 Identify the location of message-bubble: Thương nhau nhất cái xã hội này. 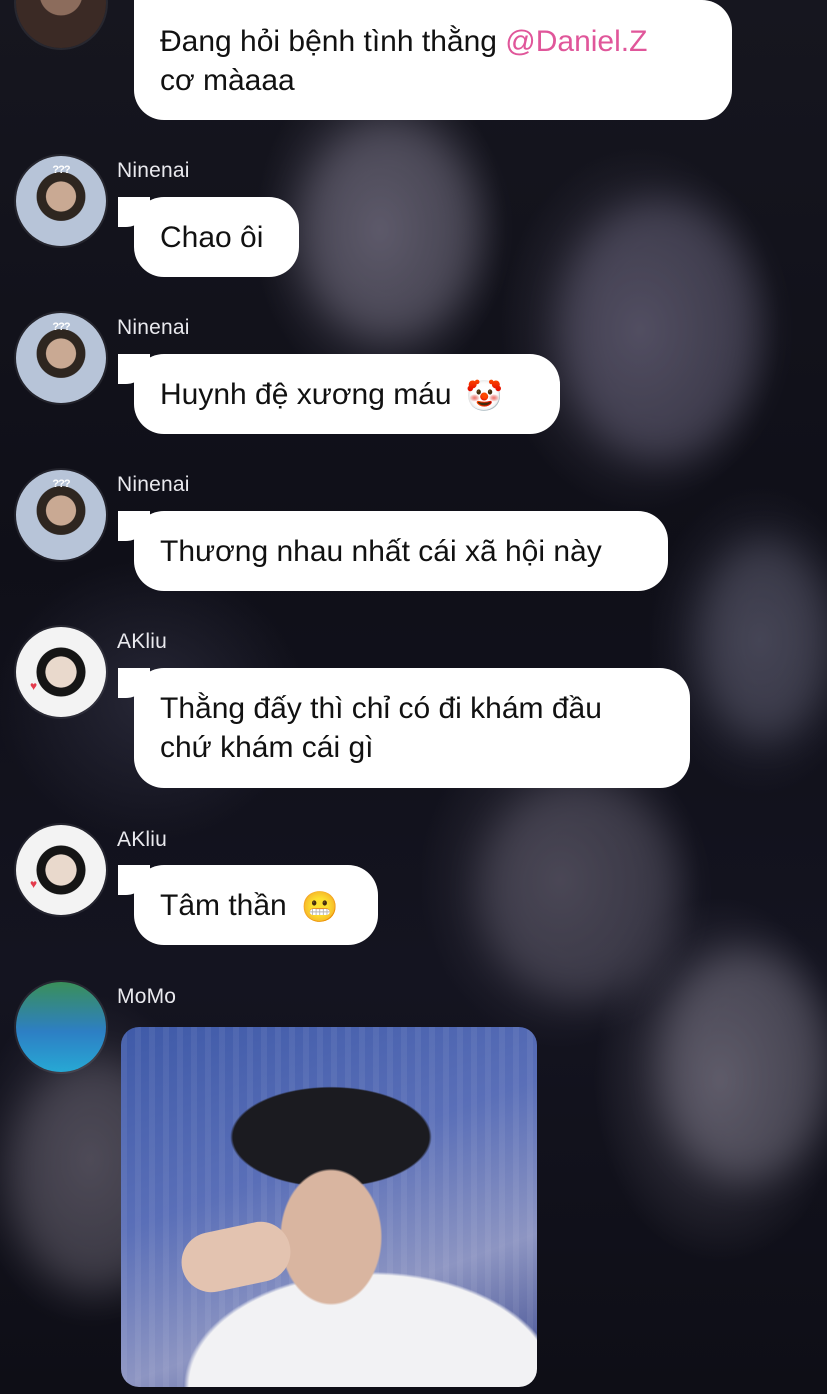
(393, 551).